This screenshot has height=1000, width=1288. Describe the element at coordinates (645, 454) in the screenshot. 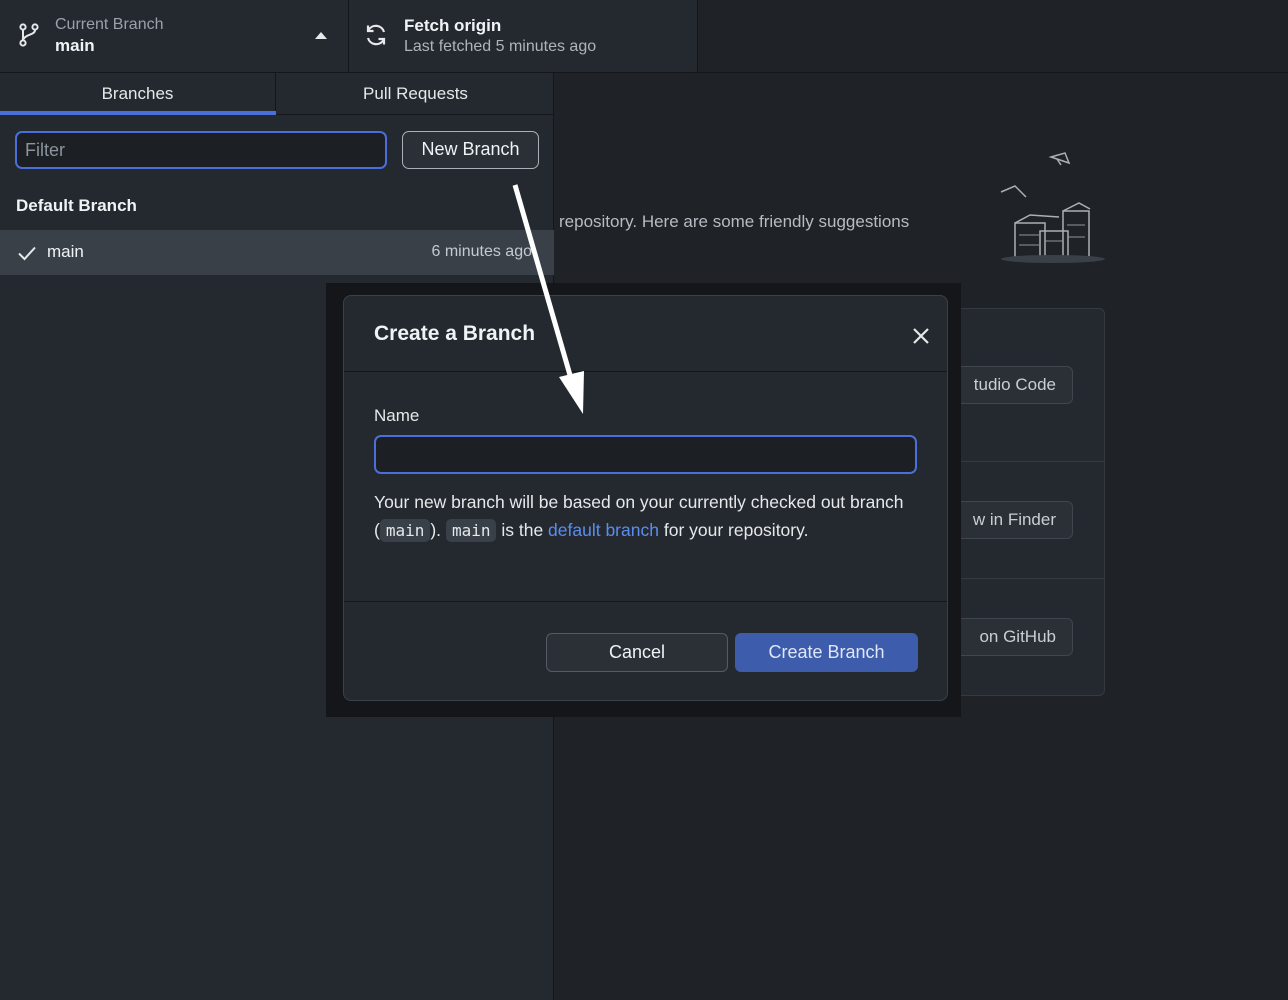

I see `branch-name-input` at that location.